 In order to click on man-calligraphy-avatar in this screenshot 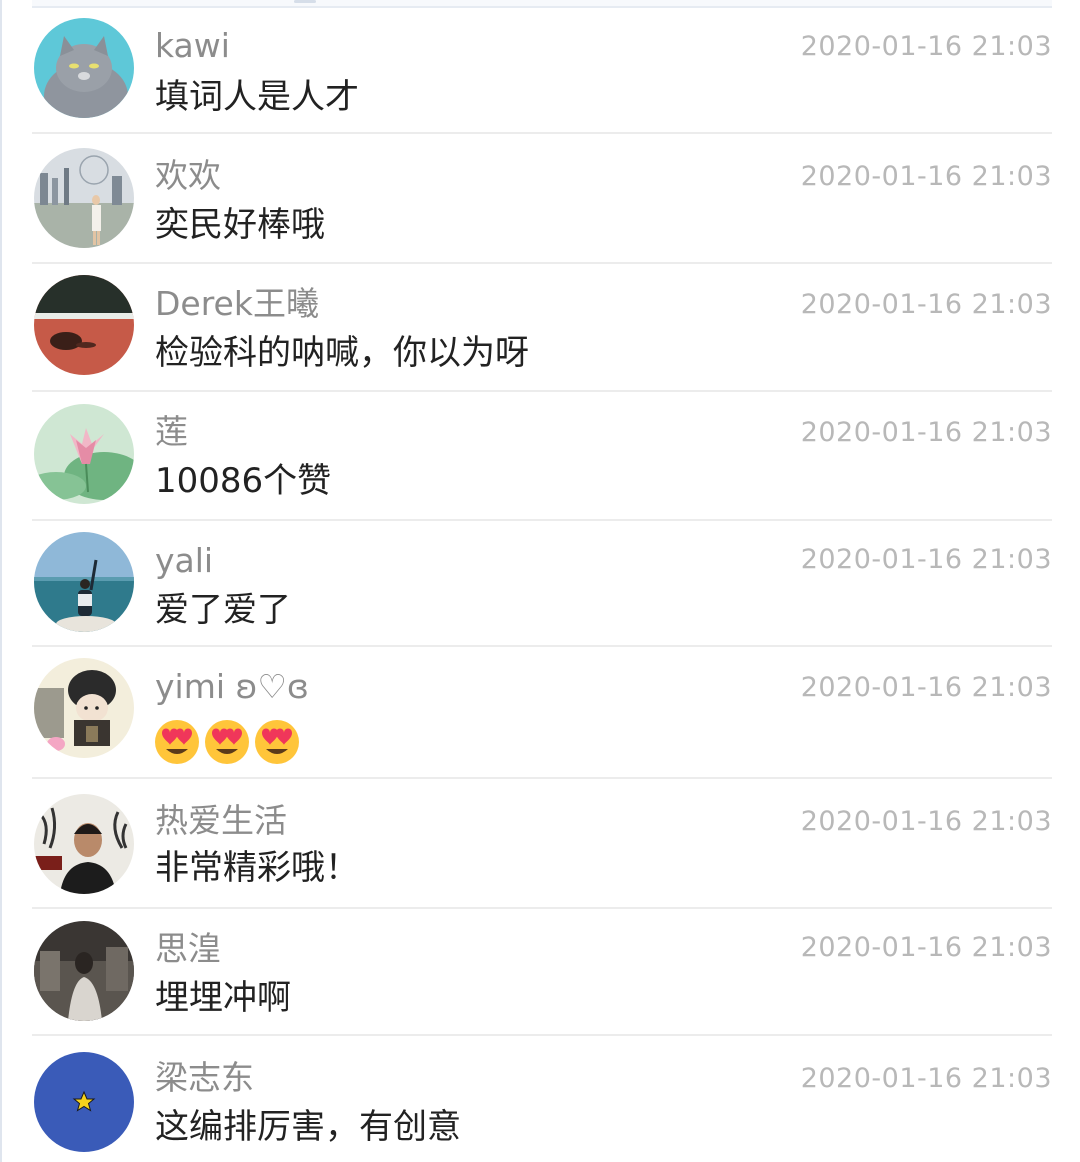, I will do `click(84, 844)`.